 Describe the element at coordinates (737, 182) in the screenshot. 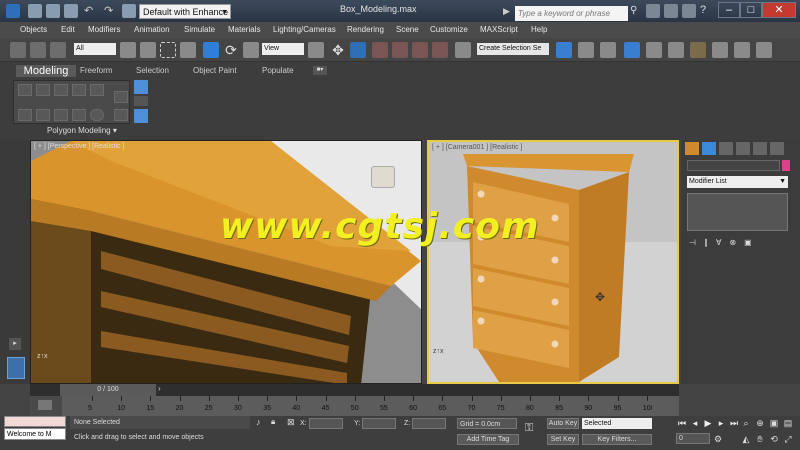

I see `modifier-list-select: Modifier List ▼` at that location.